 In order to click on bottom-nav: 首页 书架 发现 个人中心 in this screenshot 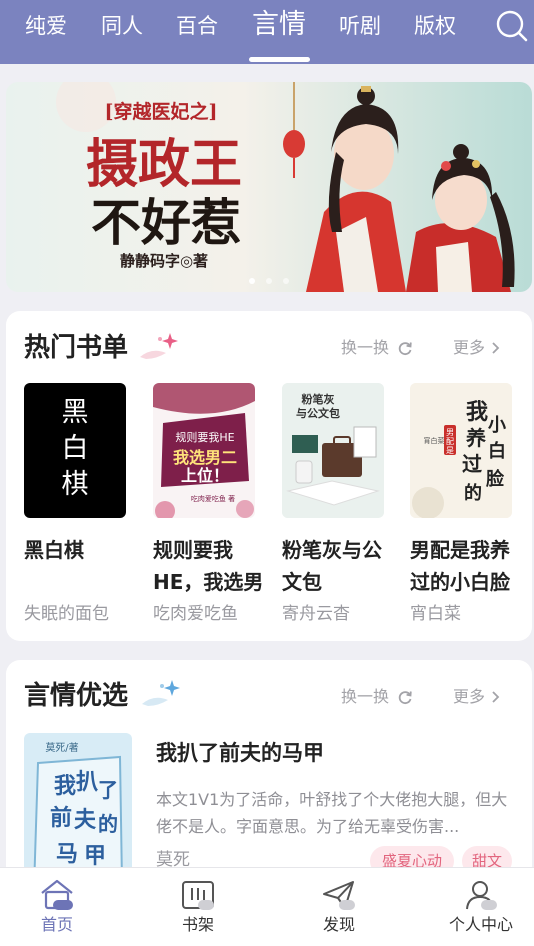, I will do `click(267, 906)`.